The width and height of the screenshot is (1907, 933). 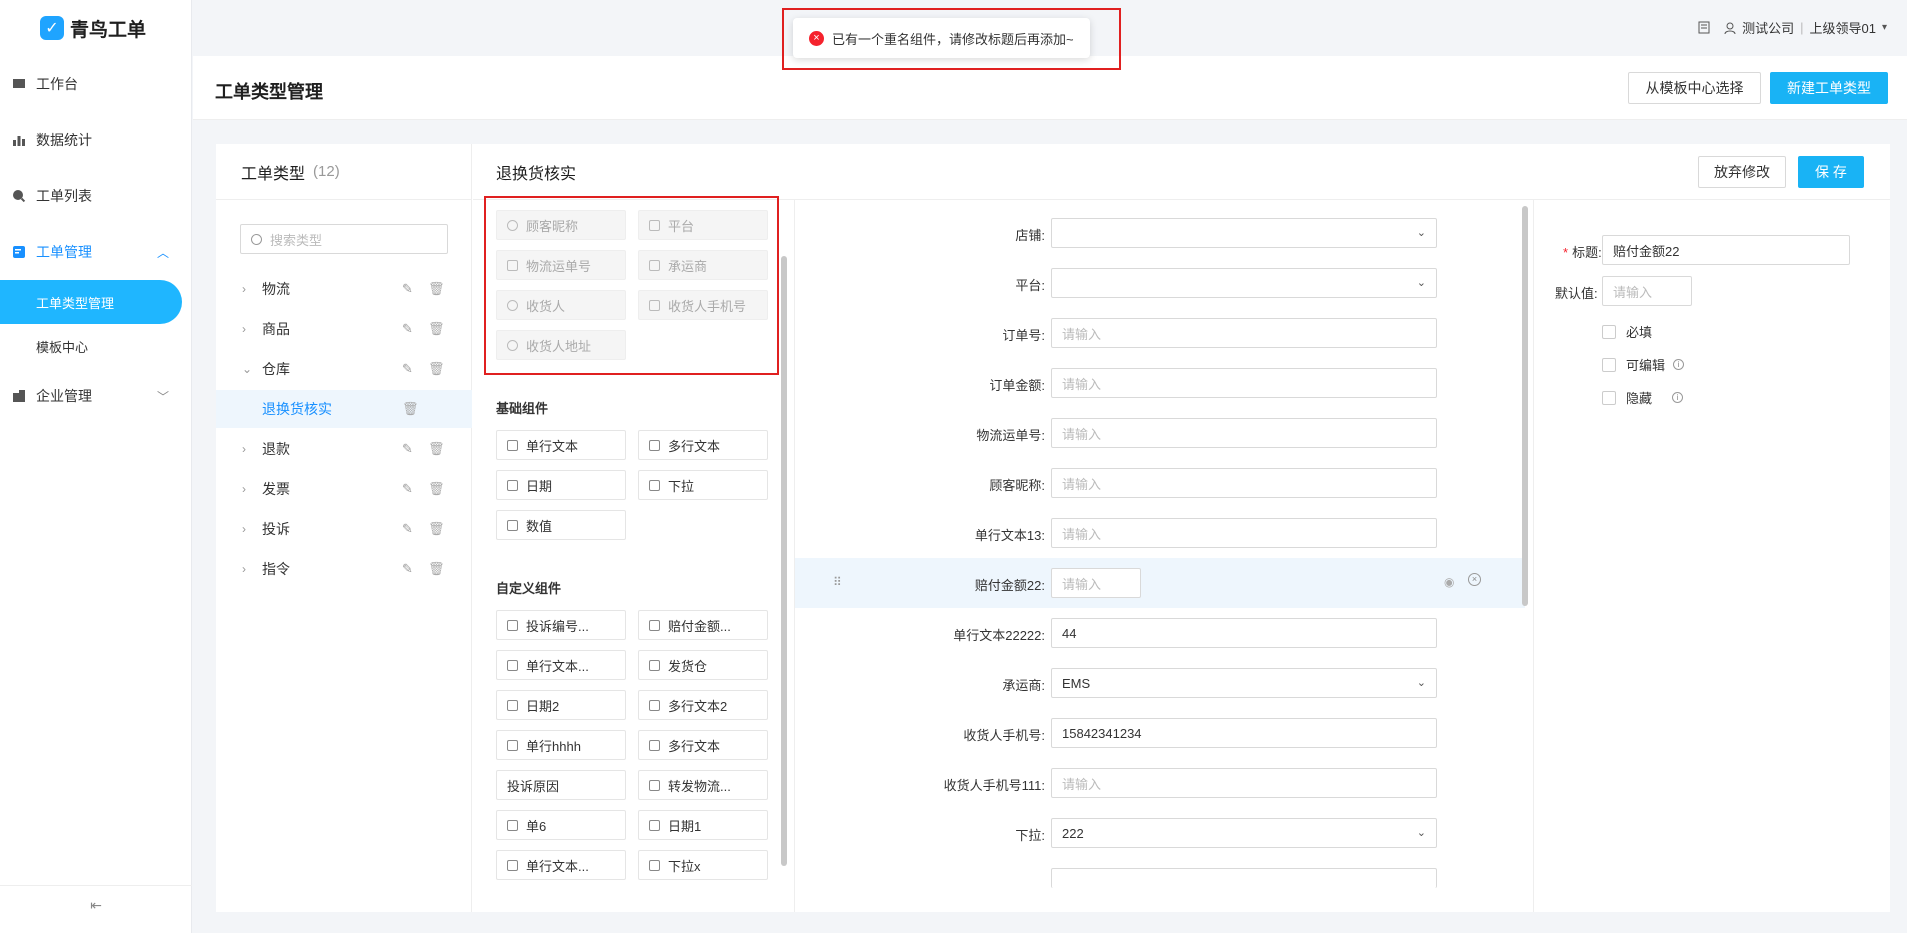 What do you see at coordinates (561, 445) in the screenshot?
I see `component-chip: 单行文本` at bounding box center [561, 445].